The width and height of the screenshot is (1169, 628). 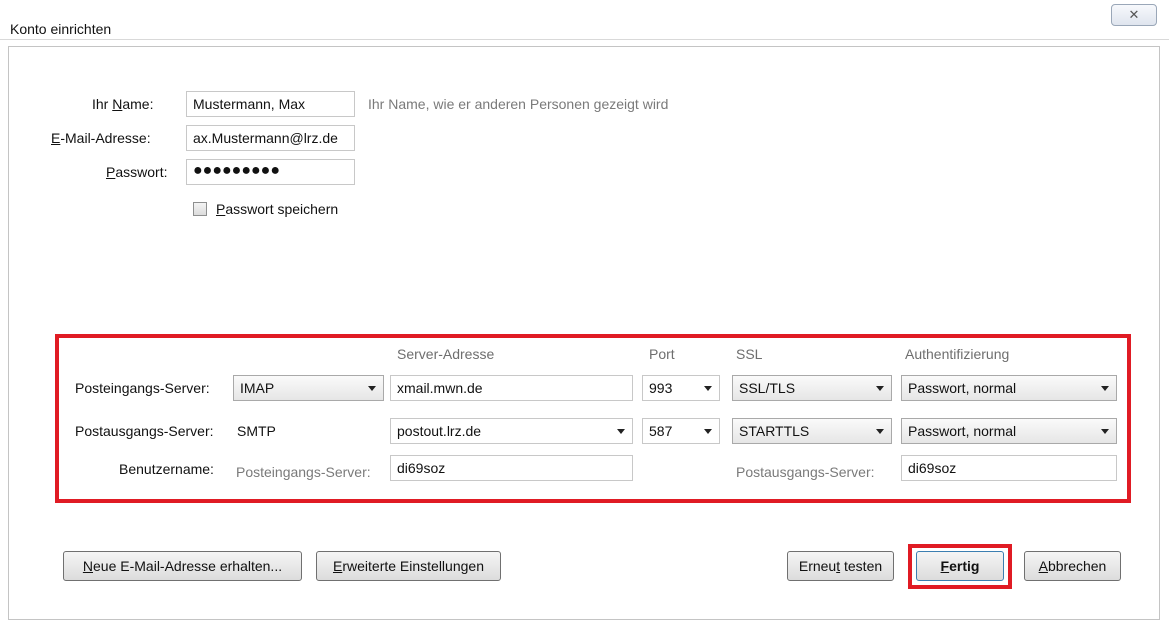 What do you see at coordinates (166, 469) in the screenshot?
I see `username-label: Benutzername:` at bounding box center [166, 469].